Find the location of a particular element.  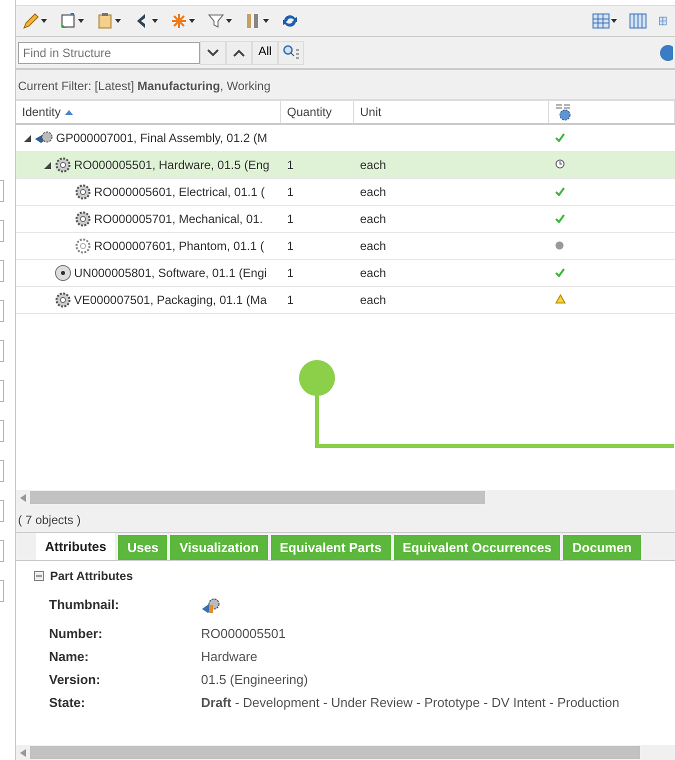

part-identity: RO000005501, Hardware, 01.5 (Eng is located at coordinates (172, 165).